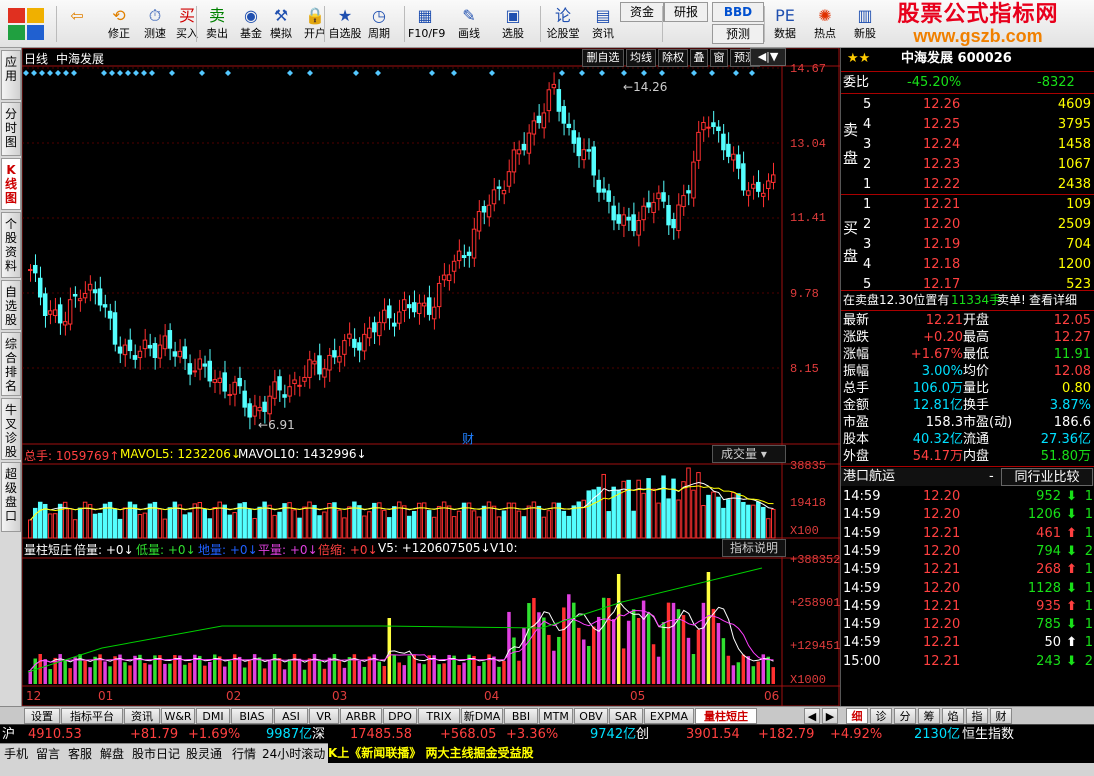 This screenshot has width=1094, height=776. I want to click on status-item: 股市日记, so click(156, 754).